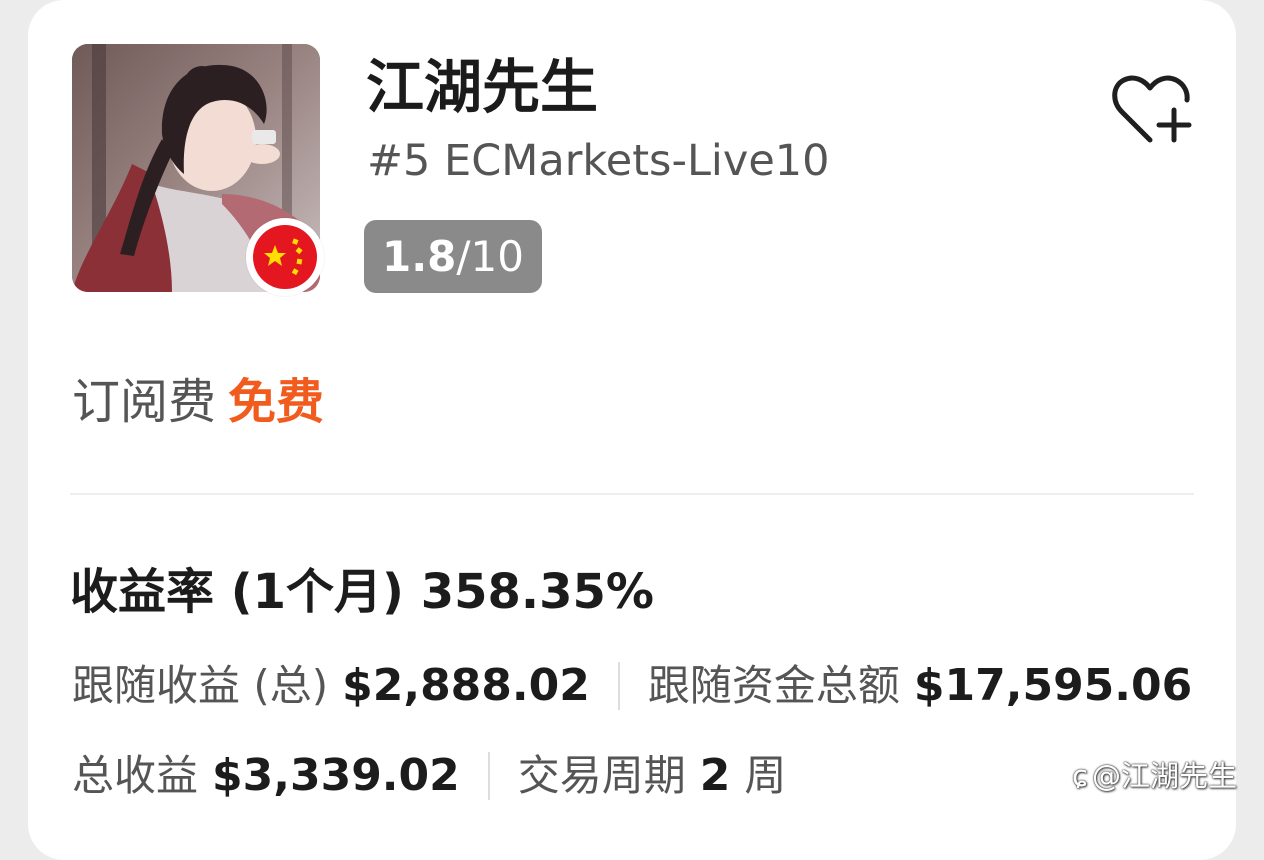 The width and height of the screenshot is (1264, 860). Describe the element at coordinates (773, 685) in the screenshot. I see `follow-funds-label: 跟随资金总额` at that location.